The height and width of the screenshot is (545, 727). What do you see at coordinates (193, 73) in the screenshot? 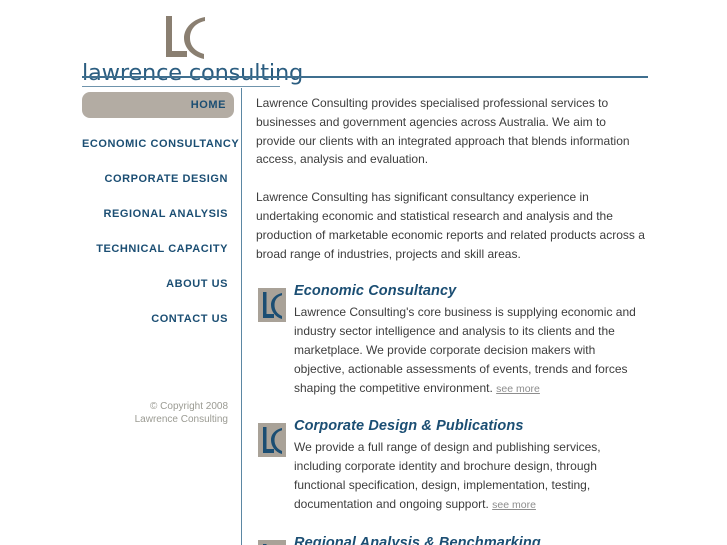
I see `site-wordmark: lawrence consulting` at bounding box center [193, 73].